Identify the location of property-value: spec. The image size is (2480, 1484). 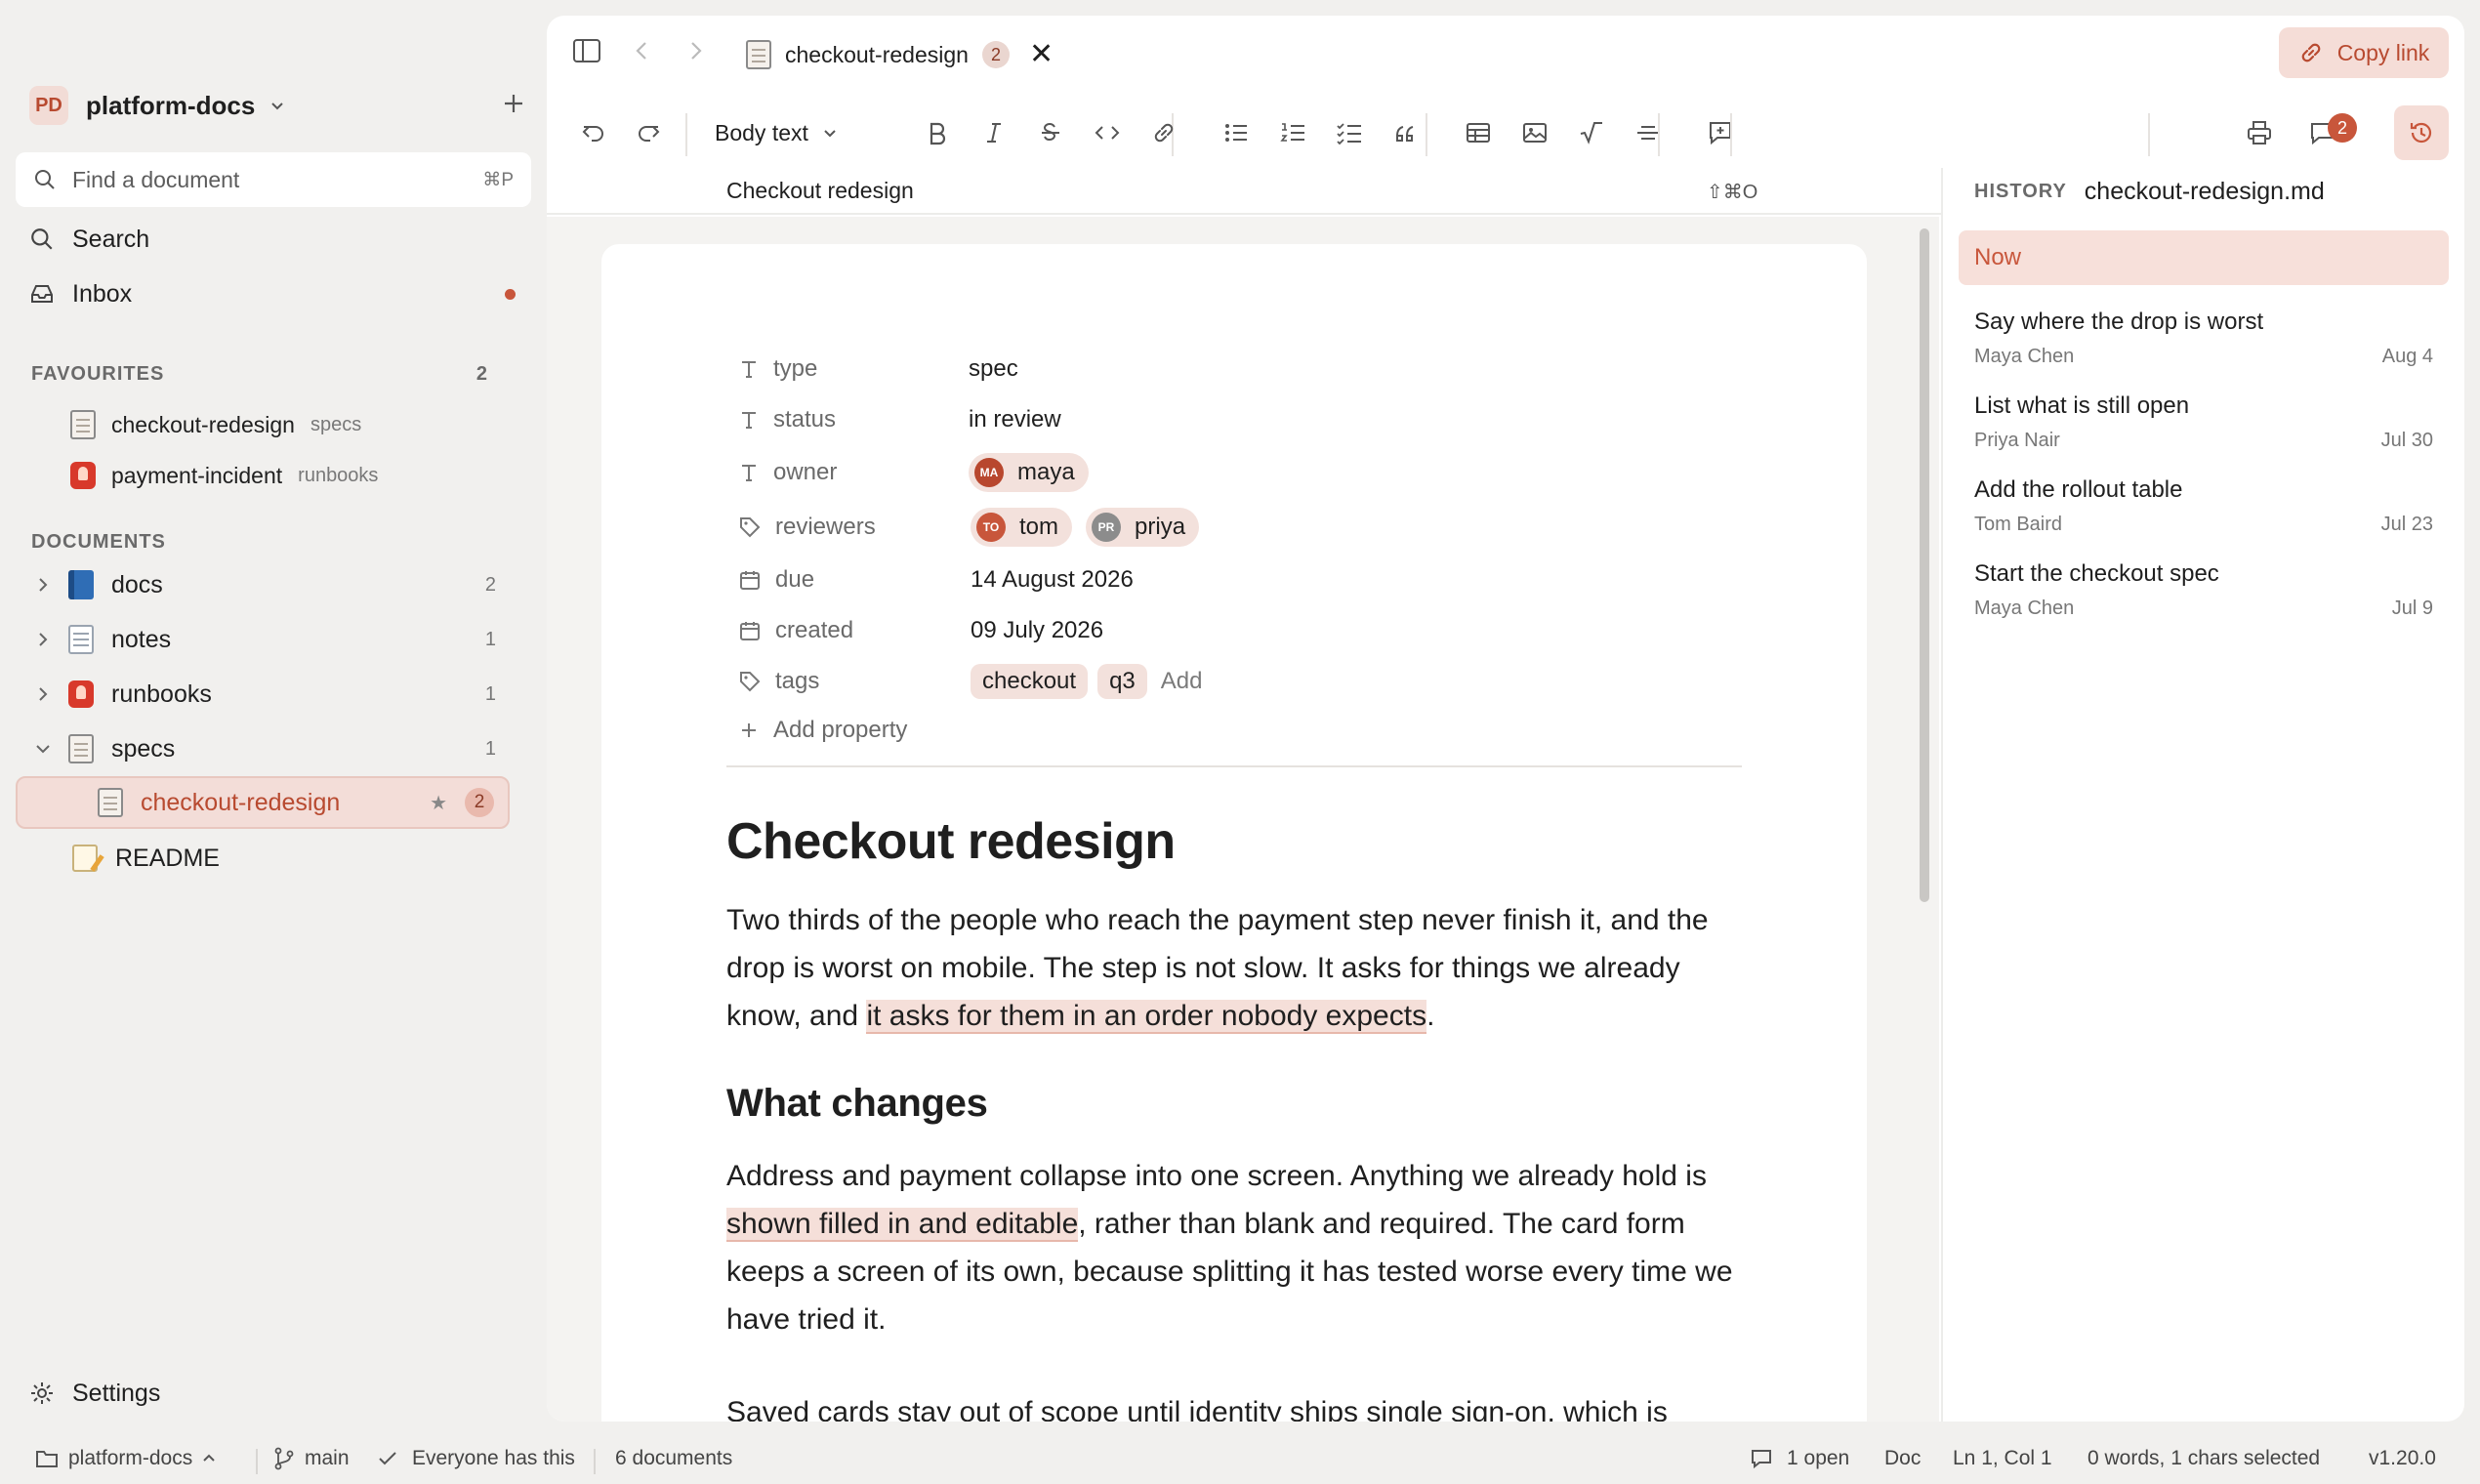
(993, 369).